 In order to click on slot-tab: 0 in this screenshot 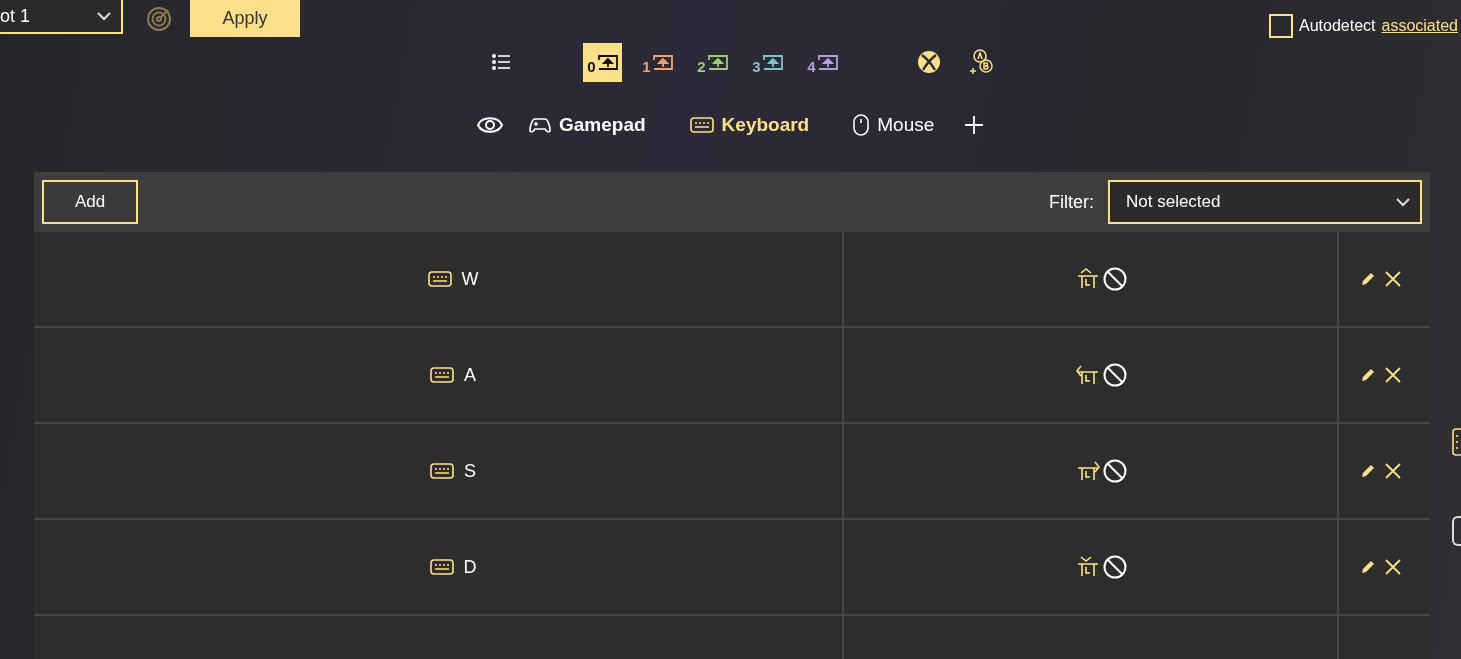, I will do `click(602, 62)`.